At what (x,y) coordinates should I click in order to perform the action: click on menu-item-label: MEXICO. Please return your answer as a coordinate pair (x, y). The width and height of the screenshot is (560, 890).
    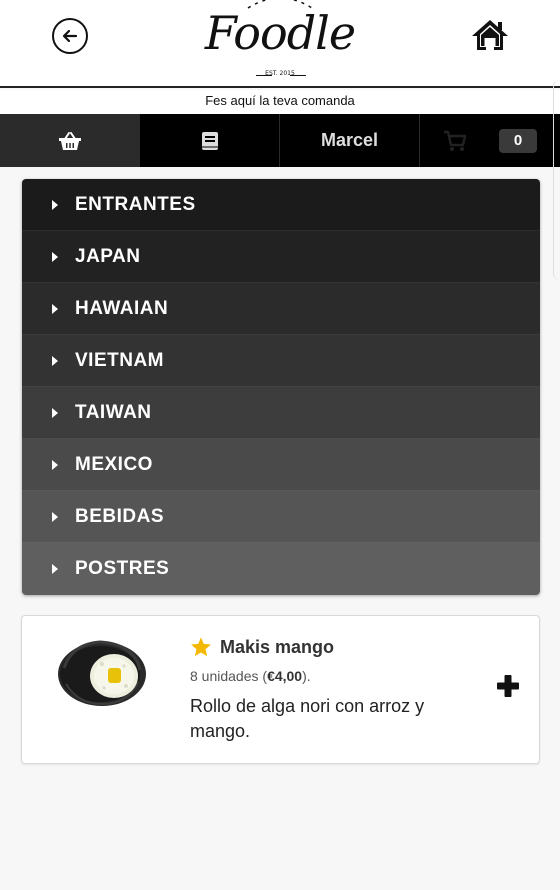
    Looking at the image, I should click on (114, 464).